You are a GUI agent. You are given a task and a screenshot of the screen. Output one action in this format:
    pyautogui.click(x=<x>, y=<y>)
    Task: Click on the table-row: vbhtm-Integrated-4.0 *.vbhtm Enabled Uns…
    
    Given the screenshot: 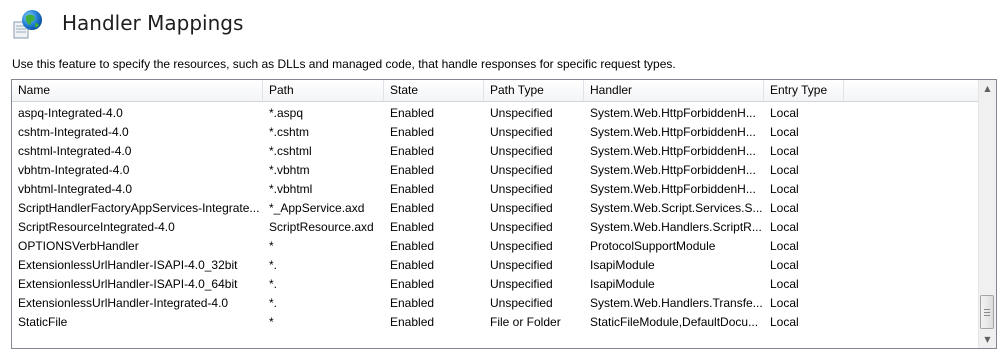 What is the action you would take?
    pyautogui.click(x=495, y=170)
    